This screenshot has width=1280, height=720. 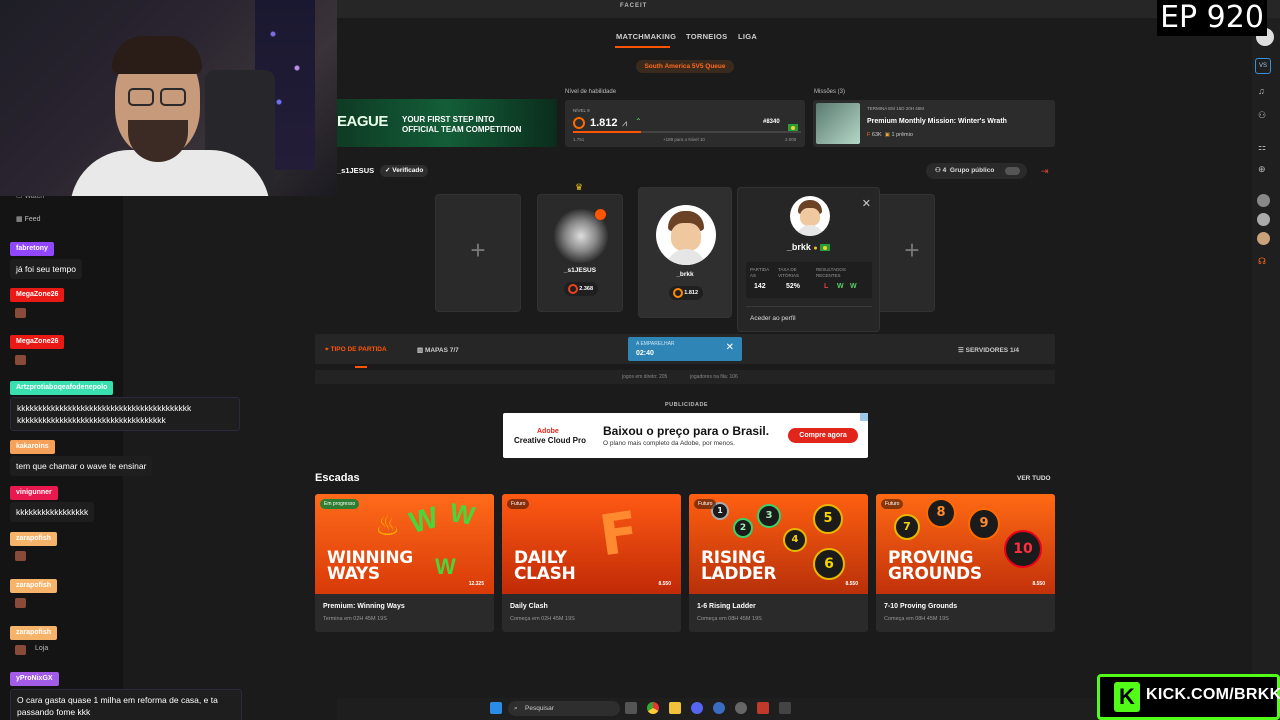 I want to click on chat-message: kkkkkkkkkkkkkkkkk, so click(x=52, y=512).